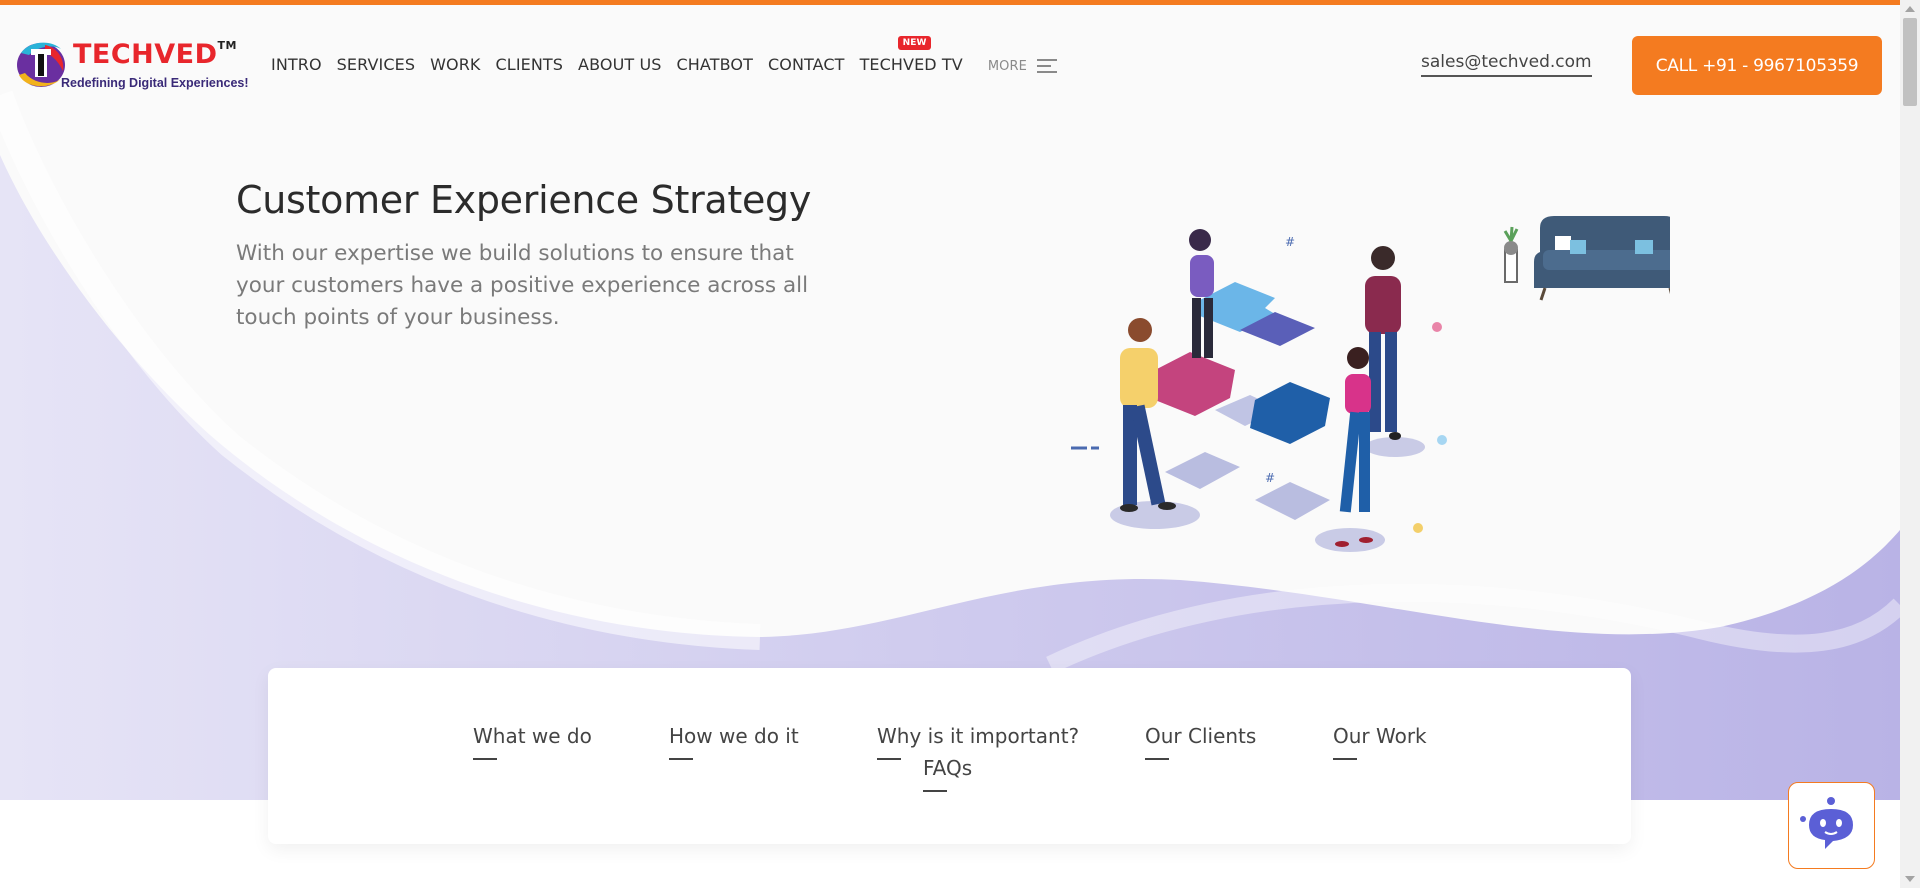 The image size is (1920, 888). I want to click on more-label: MORE, so click(1007, 66).